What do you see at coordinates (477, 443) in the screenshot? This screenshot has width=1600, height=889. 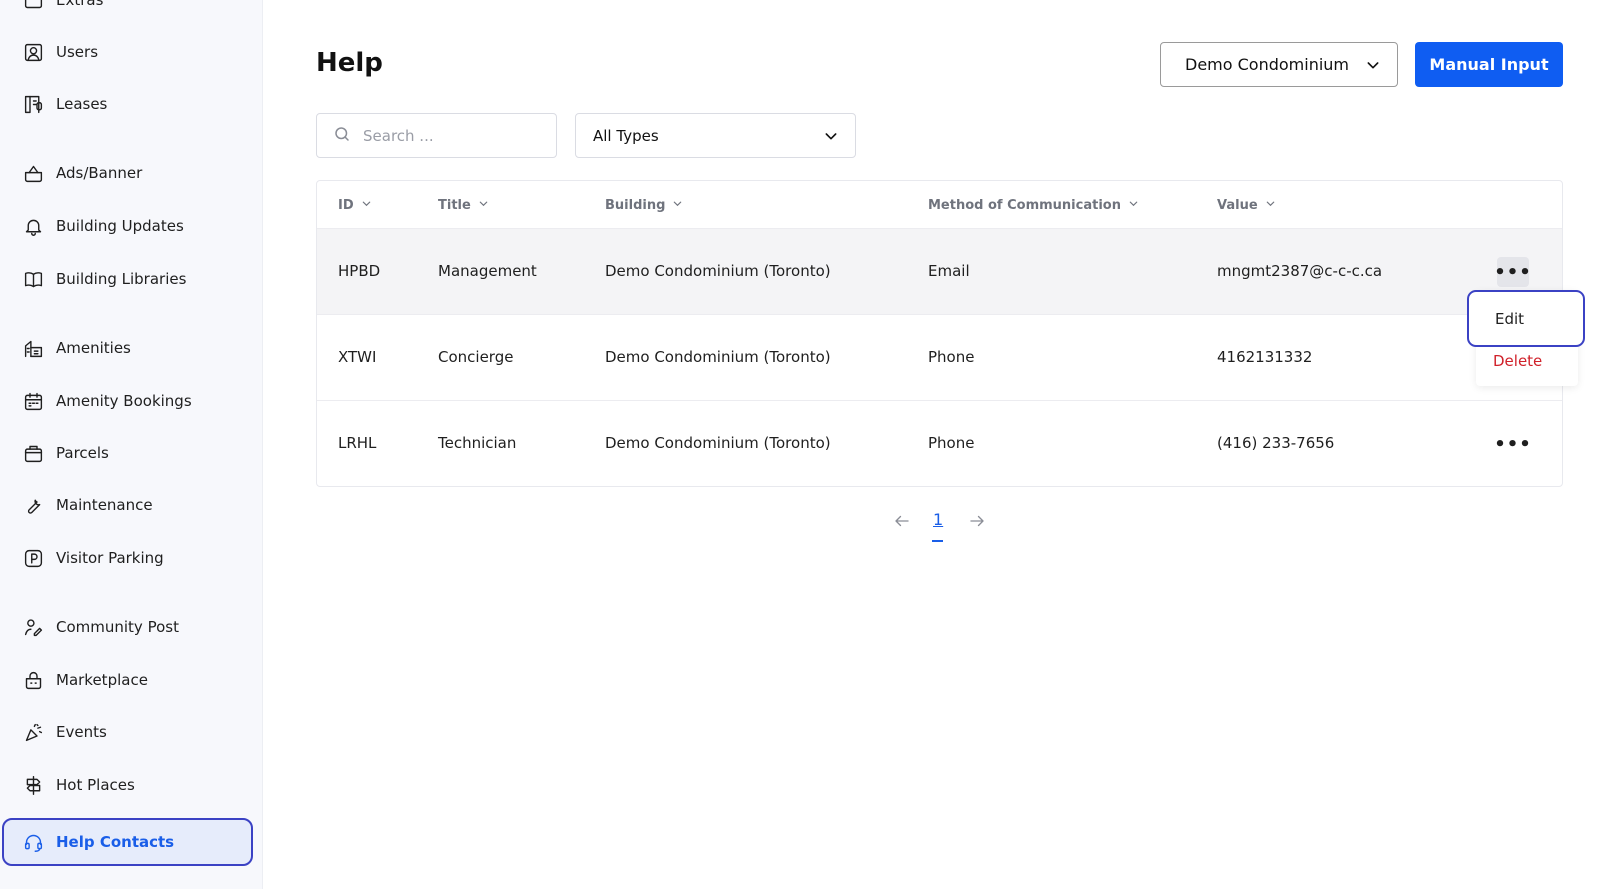 I see `cell-title: Technician` at bounding box center [477, 443].